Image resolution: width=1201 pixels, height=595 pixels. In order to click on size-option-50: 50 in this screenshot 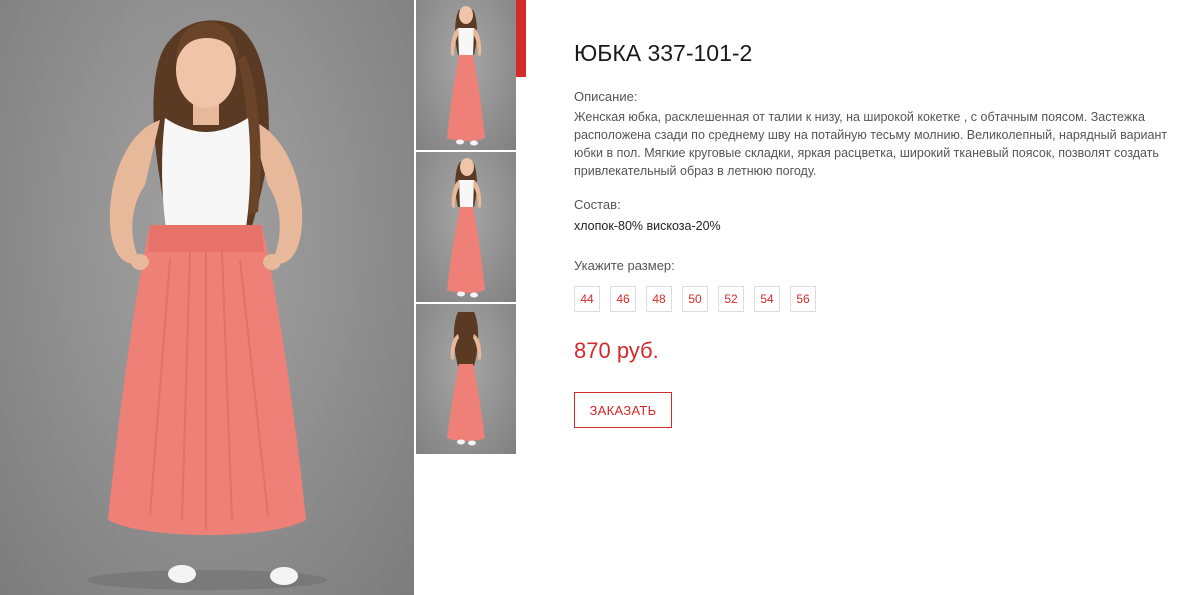, I will do `click(695, 299)`.